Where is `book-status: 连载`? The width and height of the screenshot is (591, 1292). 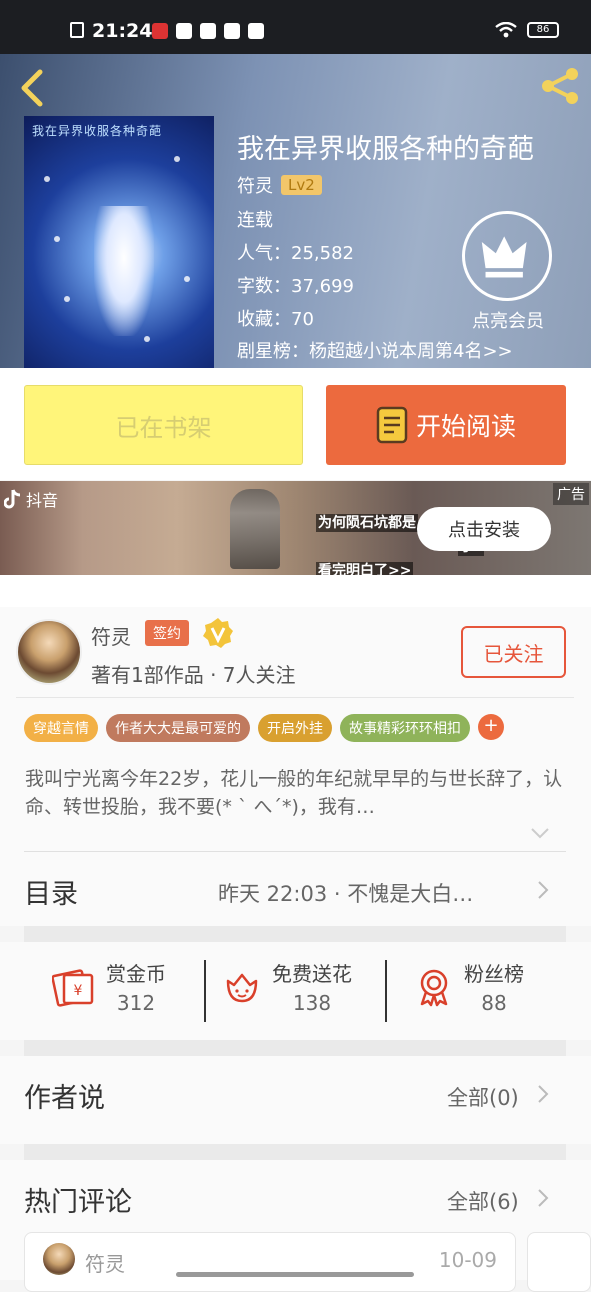 book-status: 连载 is located at coordinates (255, 220).